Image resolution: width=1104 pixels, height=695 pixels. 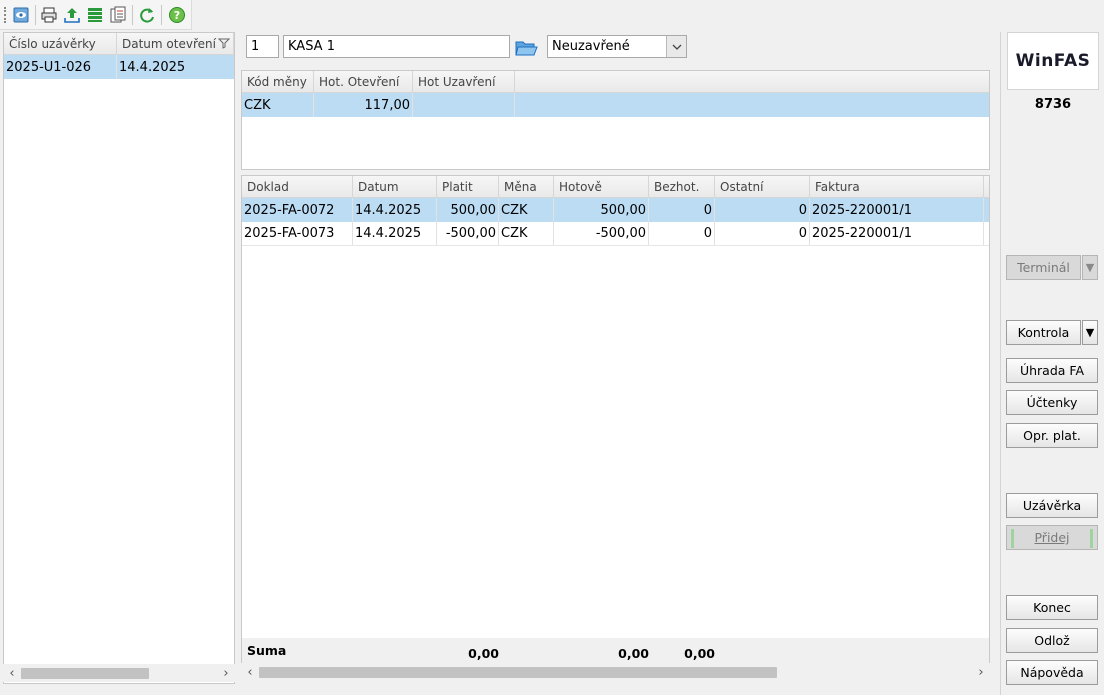 What do you see at coordinates (464, 105) in the screenshot?
I see `cell-uzavreni` at bounding box center [464, 105].